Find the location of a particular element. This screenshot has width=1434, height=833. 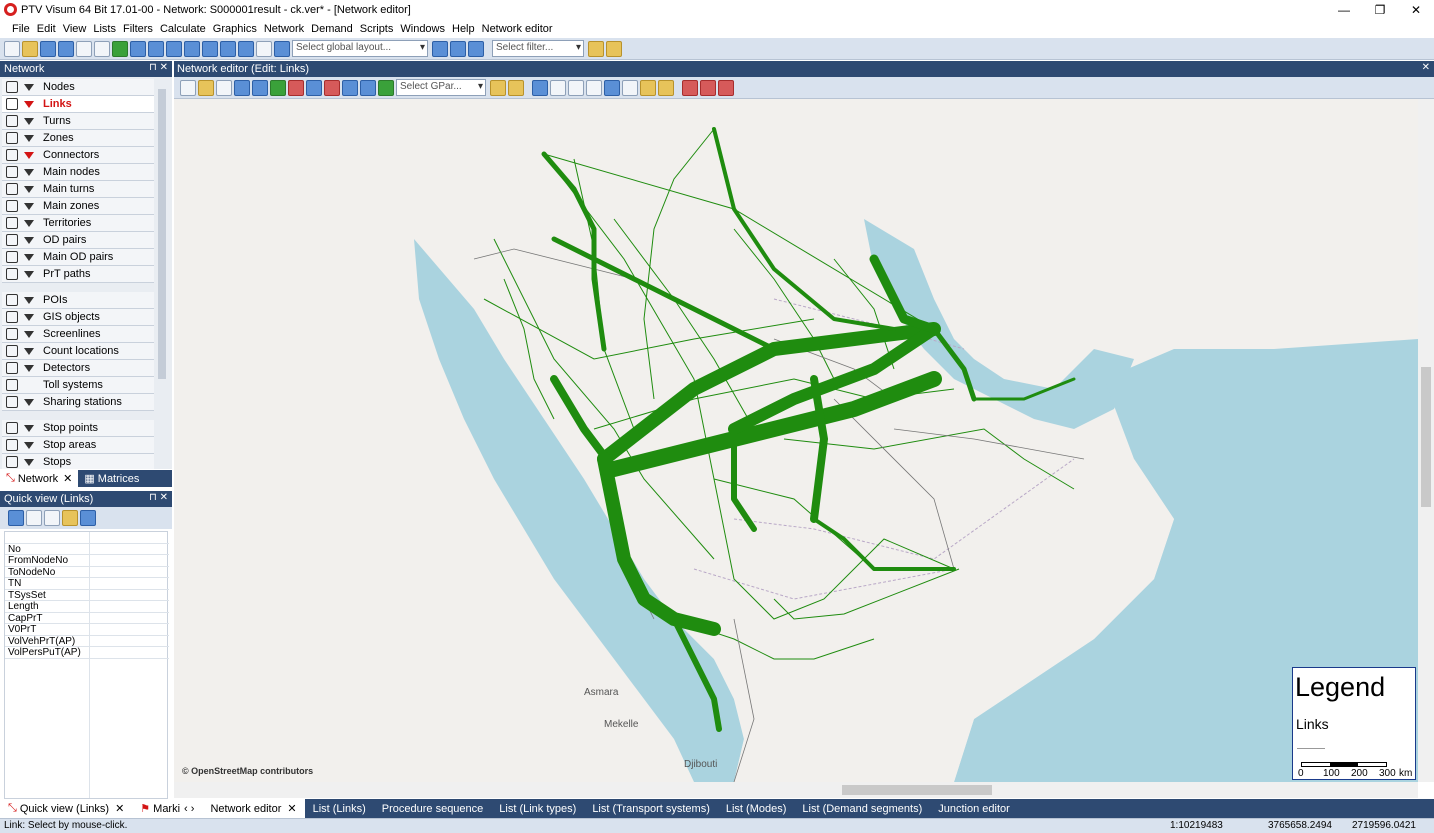

map-vertical-scrollbar is located at coordinates (1426, 440).